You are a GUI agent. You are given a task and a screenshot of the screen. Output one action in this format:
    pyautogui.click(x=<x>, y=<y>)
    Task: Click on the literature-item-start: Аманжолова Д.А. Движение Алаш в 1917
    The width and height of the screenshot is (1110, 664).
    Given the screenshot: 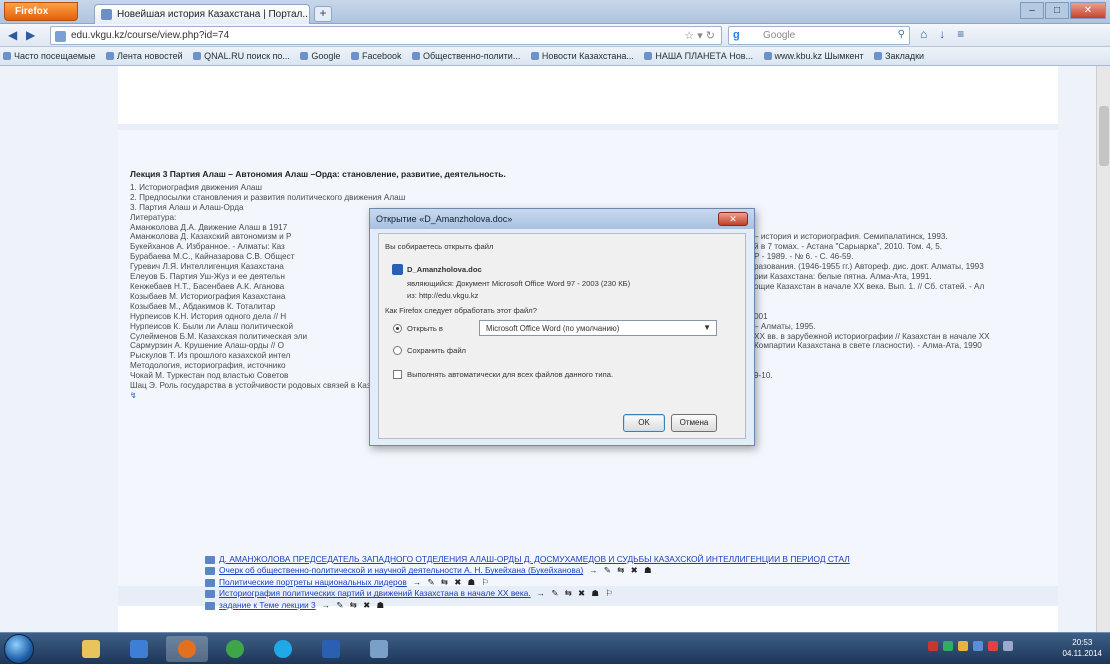 What is the action you would take?
    pyautogui.click(x=209, y=227)
    